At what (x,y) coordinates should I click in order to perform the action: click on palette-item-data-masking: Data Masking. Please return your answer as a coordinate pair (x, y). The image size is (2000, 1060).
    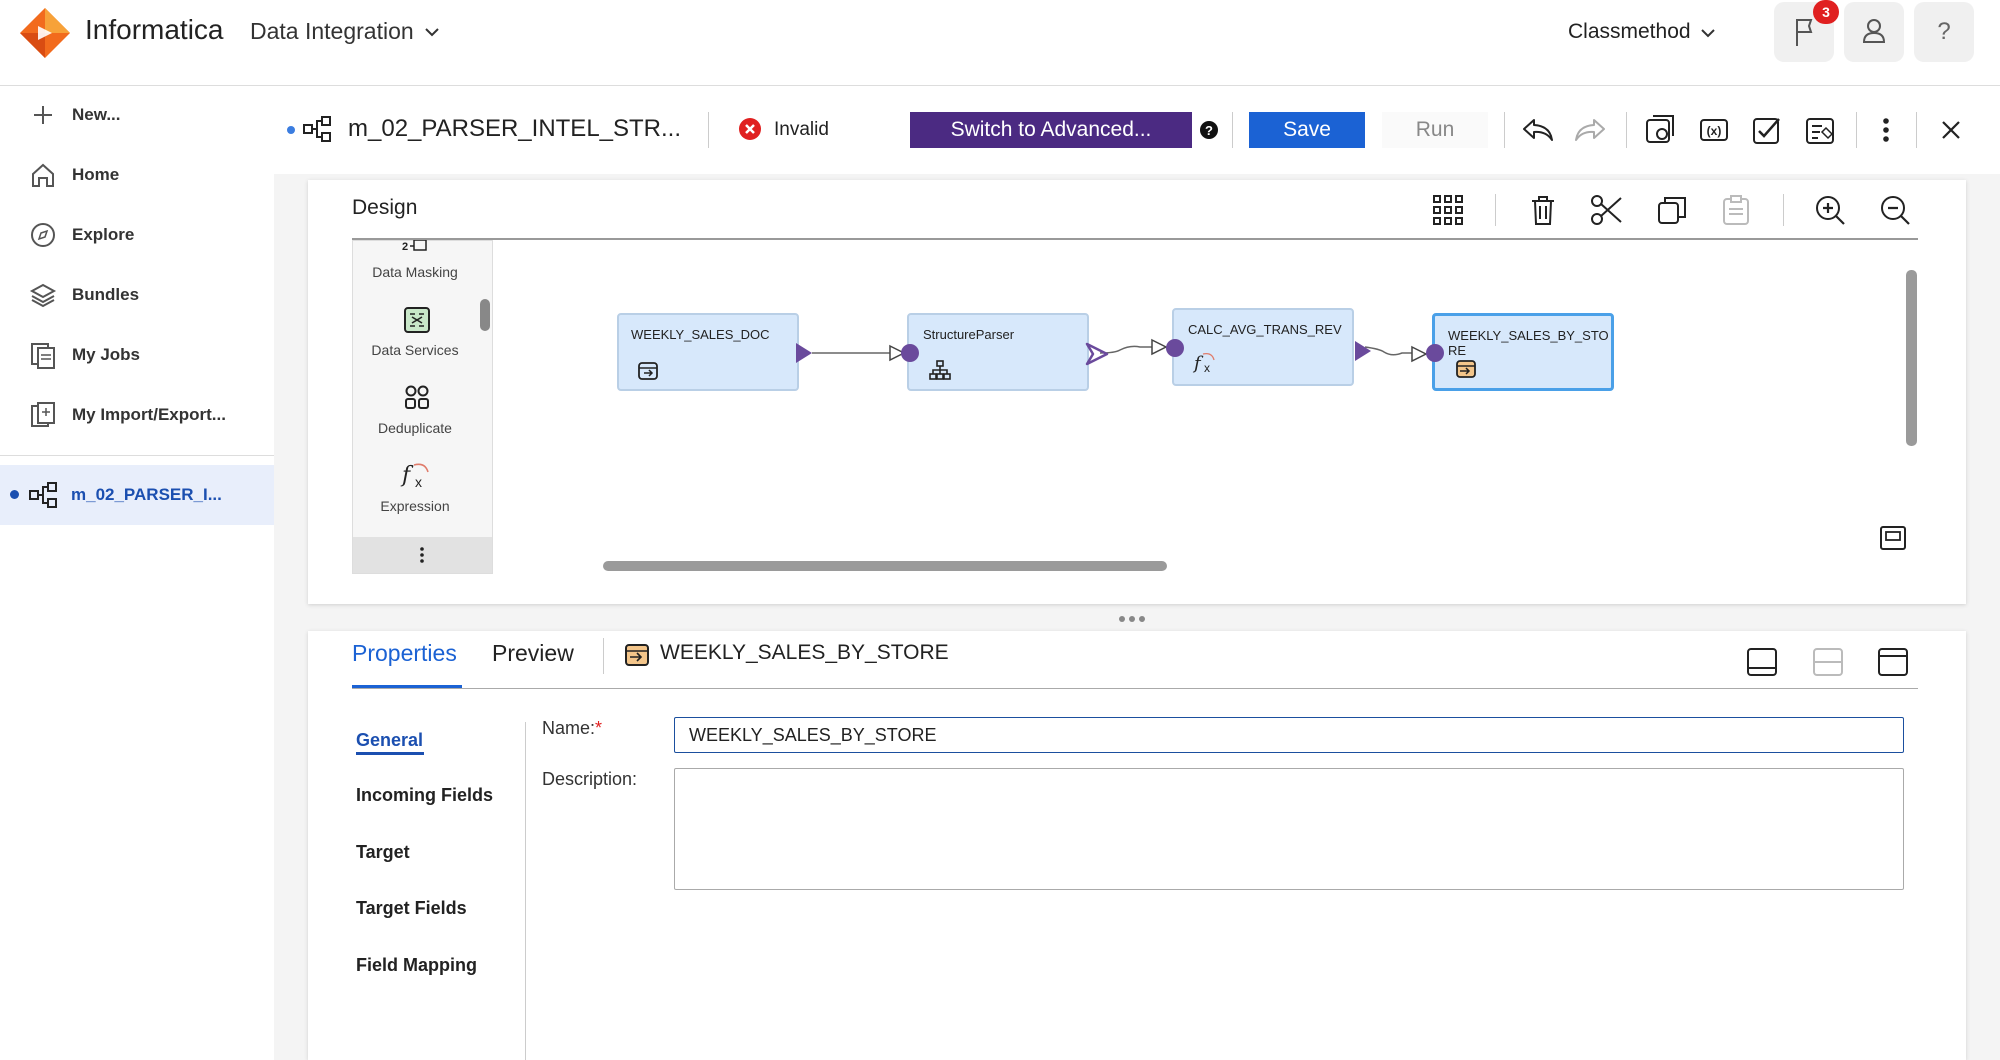
    Looking at the image, I should click on (415, 272).